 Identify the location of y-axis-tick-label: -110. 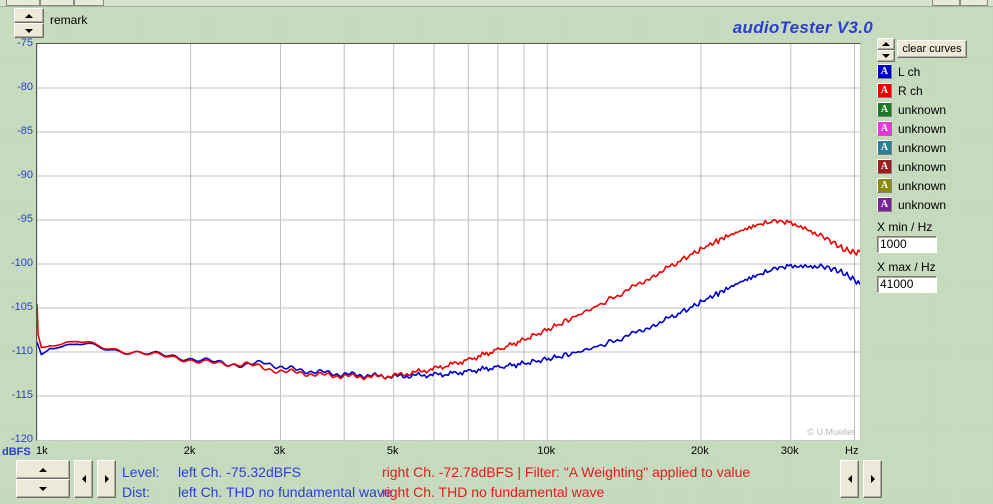
(22, 351).